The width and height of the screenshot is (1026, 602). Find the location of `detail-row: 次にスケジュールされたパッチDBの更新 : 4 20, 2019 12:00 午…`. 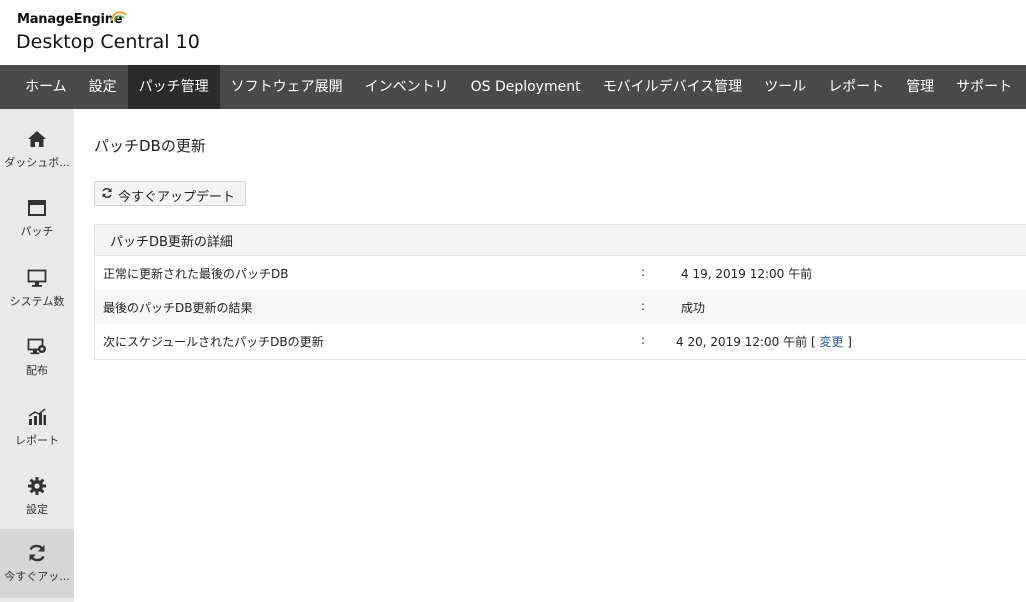

detail-row: 次にスケジュールされたパッチDBの更新 : 4 20, 2019 12:00 午… is located at coordinates (560, 341).